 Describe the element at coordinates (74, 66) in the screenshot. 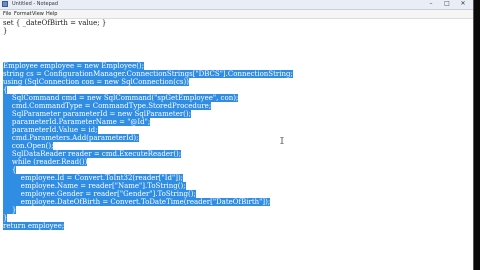

I see `selected-code-line: Employee employee = new Employee();` at that location.